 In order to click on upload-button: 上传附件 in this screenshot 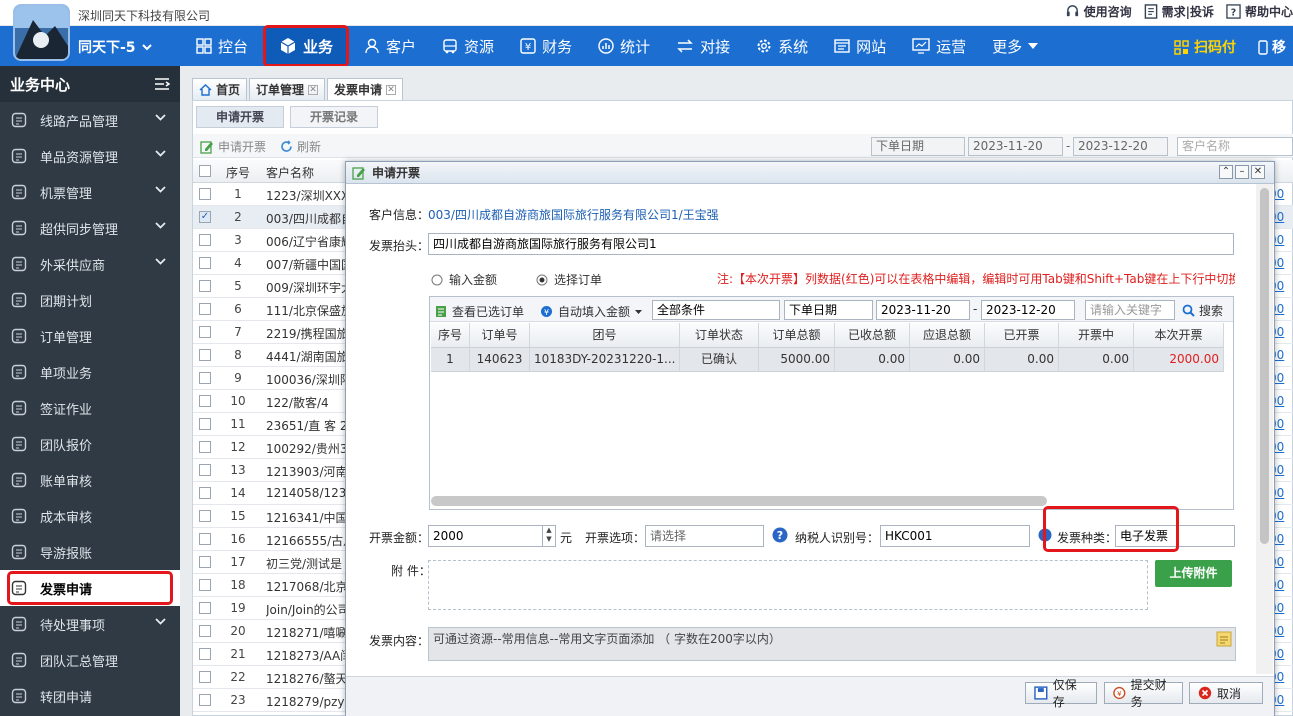, I will do `click(1193, 573)`.